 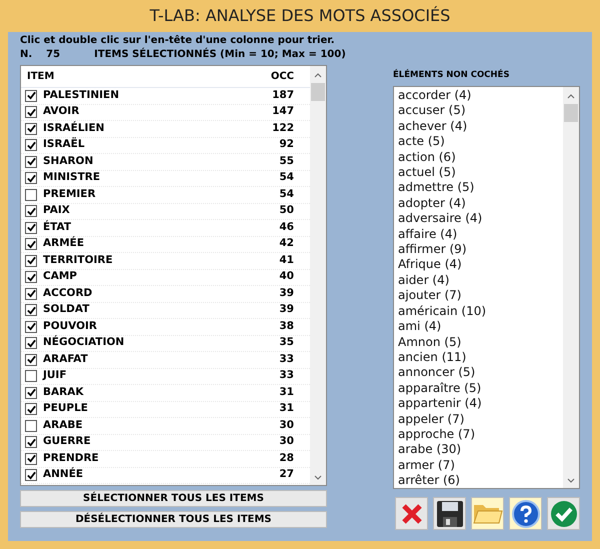 I want to click on occ-cell-text: 40, so click(x=286, y=276).